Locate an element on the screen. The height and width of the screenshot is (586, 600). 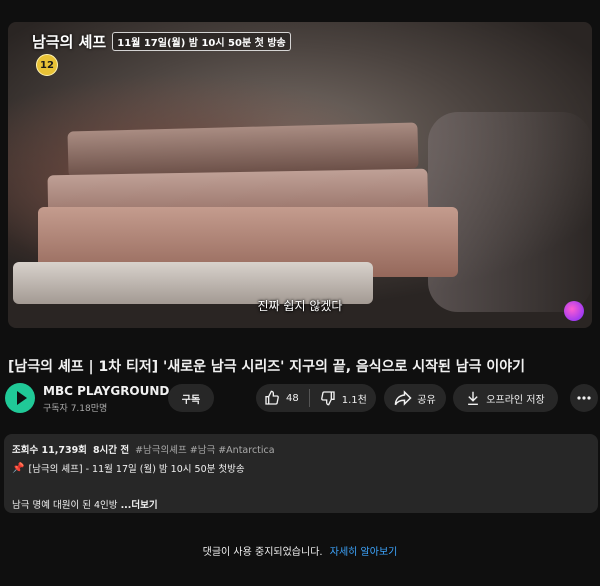
subscriber-count: 구독자 7.18만명 is located at coordinates (75, 409).